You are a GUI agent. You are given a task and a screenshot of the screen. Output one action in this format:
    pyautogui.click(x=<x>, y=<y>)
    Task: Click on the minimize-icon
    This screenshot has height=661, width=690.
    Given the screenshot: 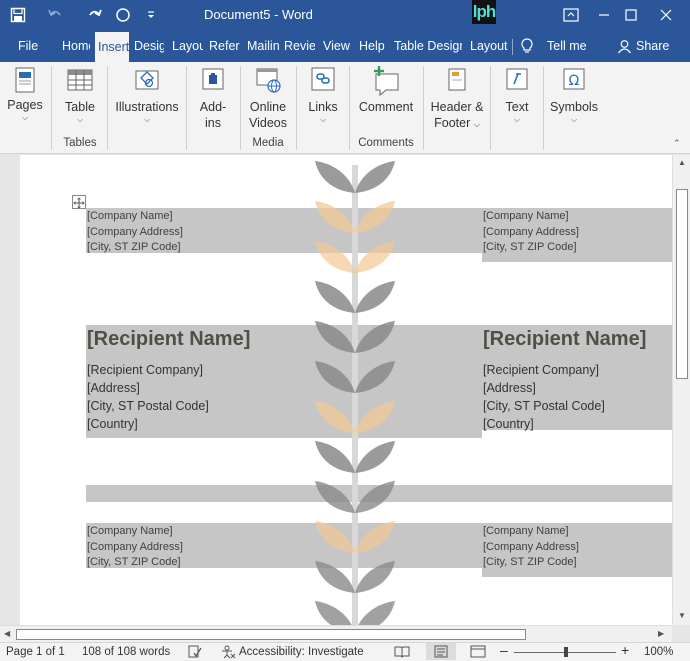 What is the action you would take?
    pyautogui.click(x=604, y=15)
    